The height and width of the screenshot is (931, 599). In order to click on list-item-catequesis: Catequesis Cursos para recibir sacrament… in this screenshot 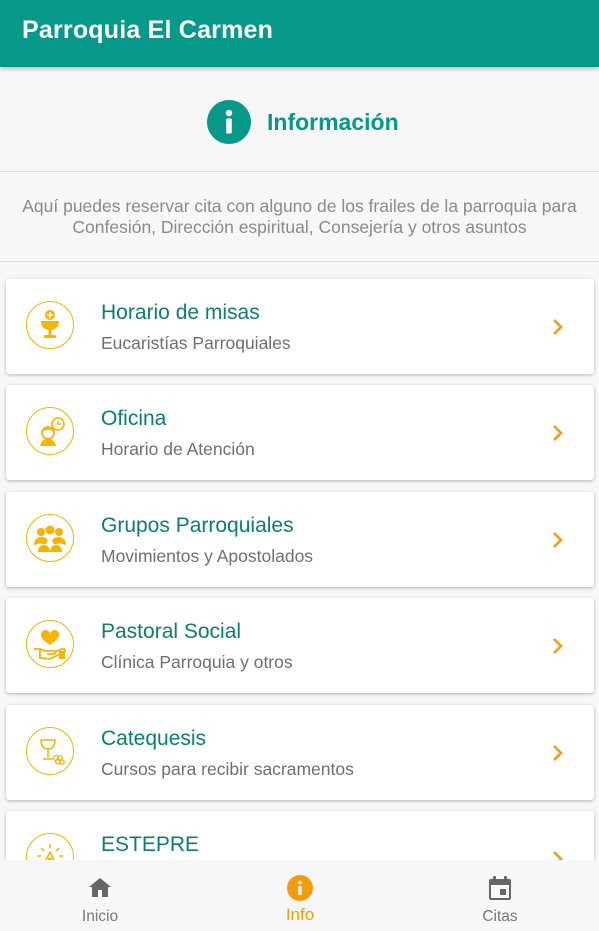, I will do `click(300, 752)`.